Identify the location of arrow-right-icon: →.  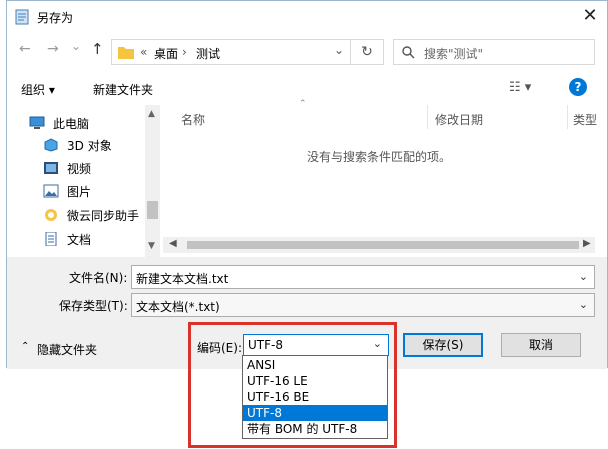
(53, 49).